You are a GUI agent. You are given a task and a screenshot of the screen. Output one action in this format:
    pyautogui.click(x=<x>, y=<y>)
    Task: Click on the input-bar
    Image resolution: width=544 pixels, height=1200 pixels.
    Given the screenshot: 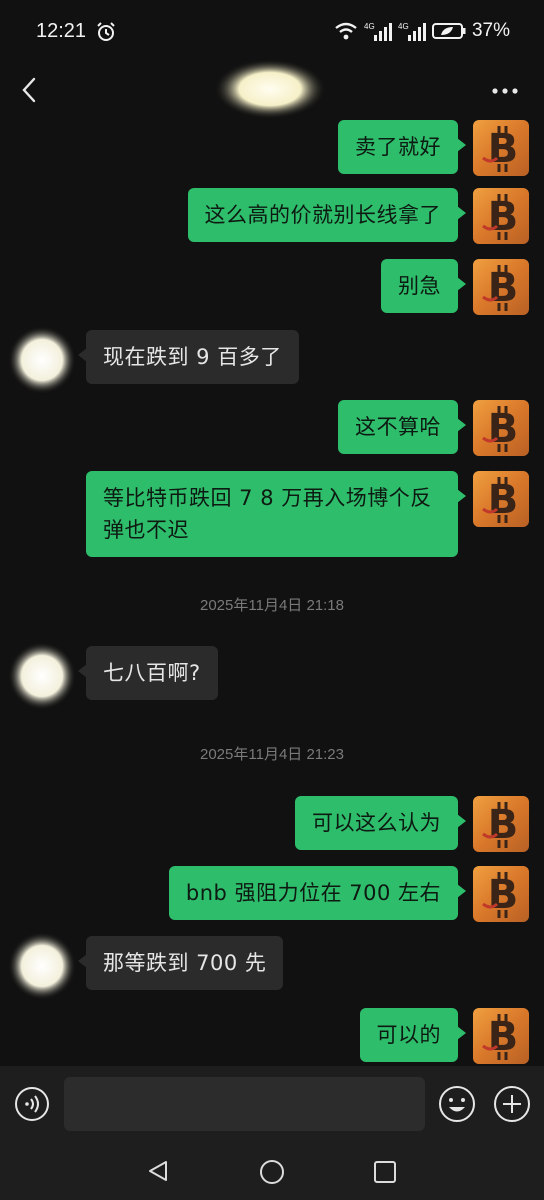 What is the action you would take?
    pyautogui.click(x=272, y=1104)
    